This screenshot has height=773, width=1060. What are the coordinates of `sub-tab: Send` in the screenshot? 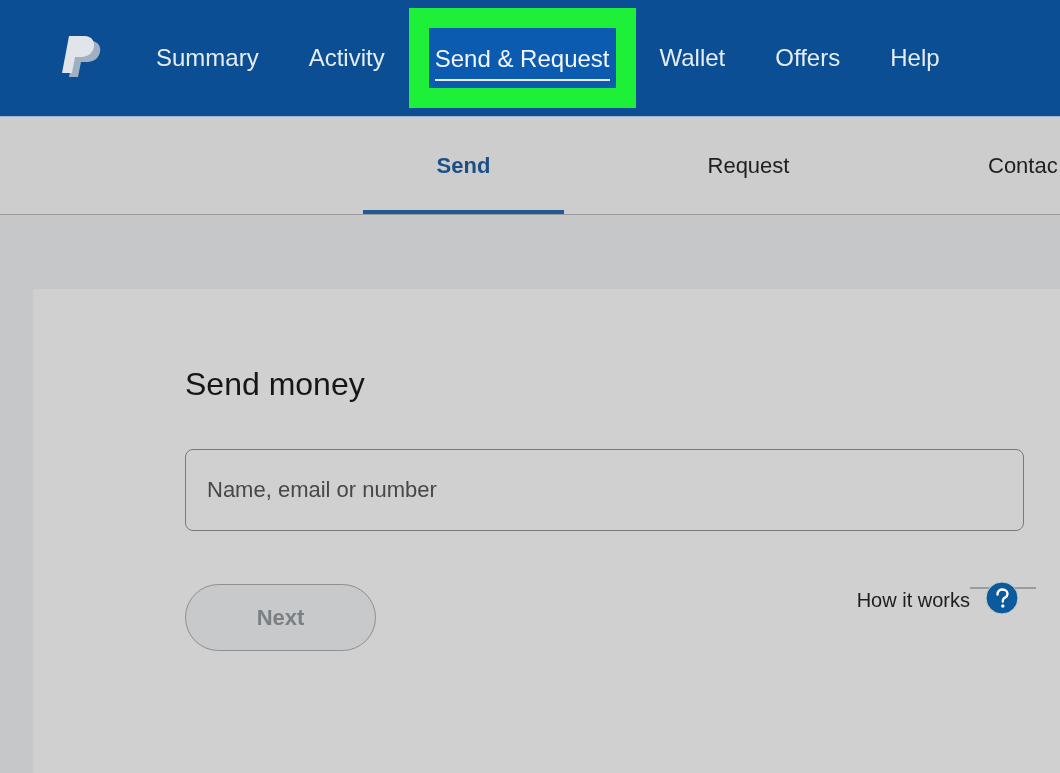 It's located at (463, 165).